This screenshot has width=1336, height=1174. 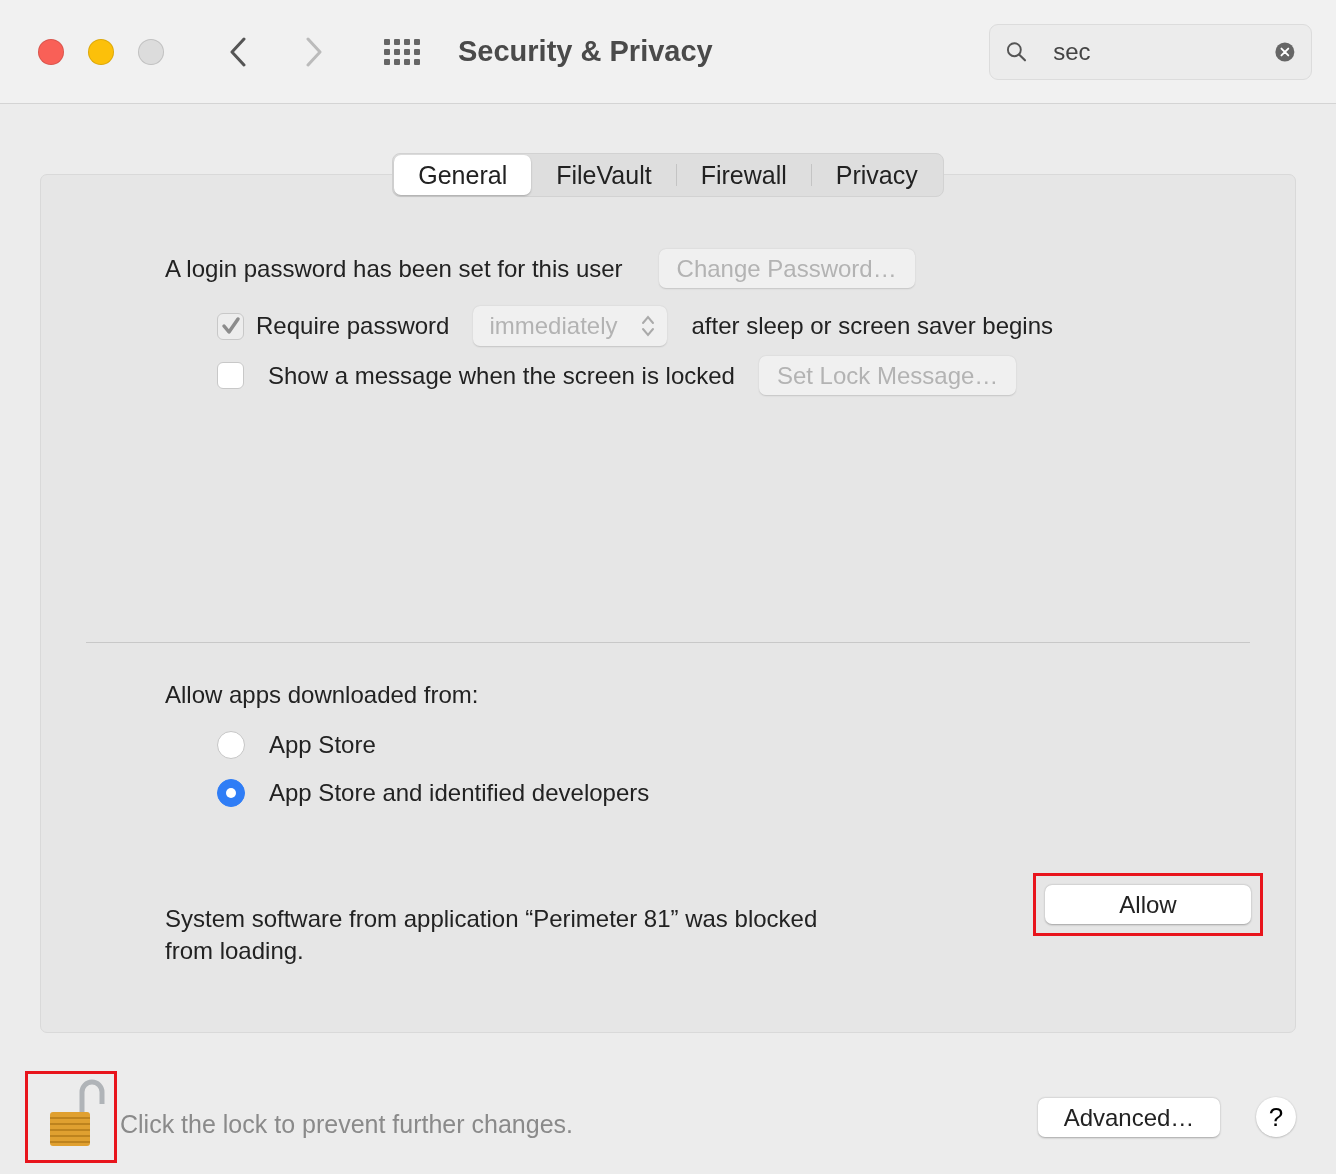 I want to click on search-input: sec, so click(x=1151, y=51).